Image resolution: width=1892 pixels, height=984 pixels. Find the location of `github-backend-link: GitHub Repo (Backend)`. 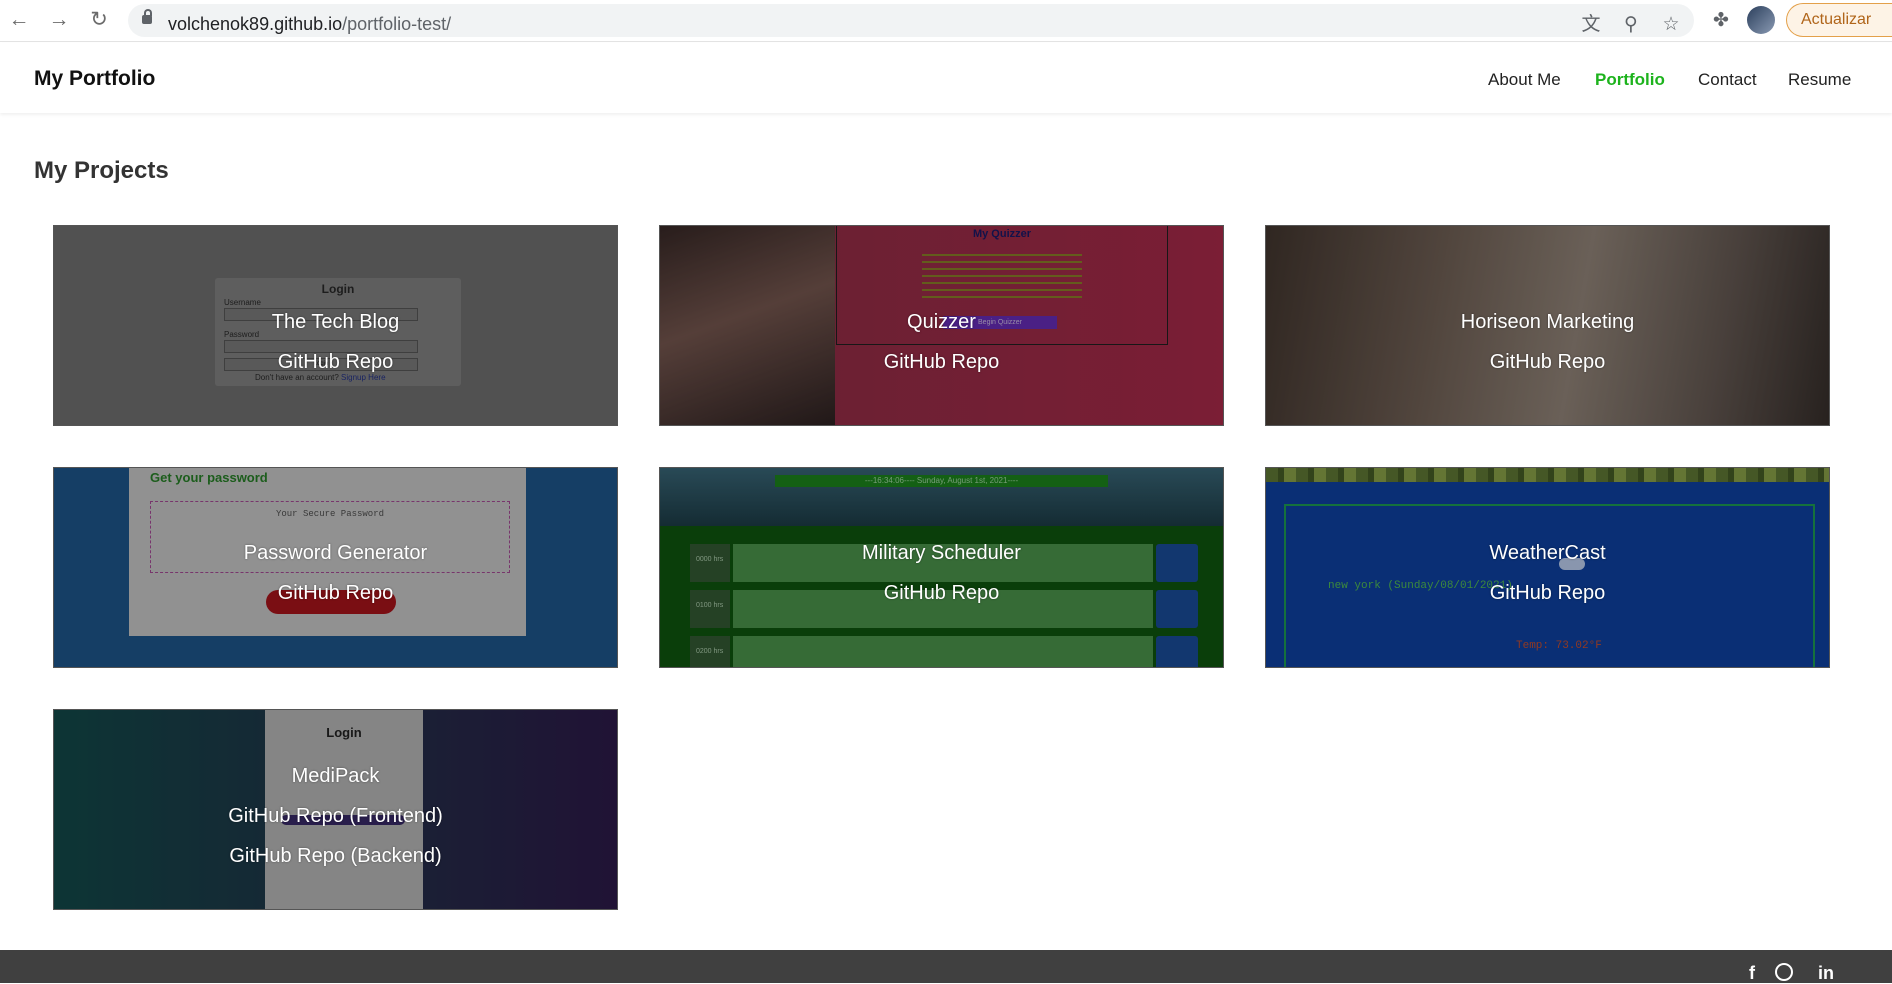

github-backend-link: GitHub Repo (Backend) is located at coordinates (335, 856).